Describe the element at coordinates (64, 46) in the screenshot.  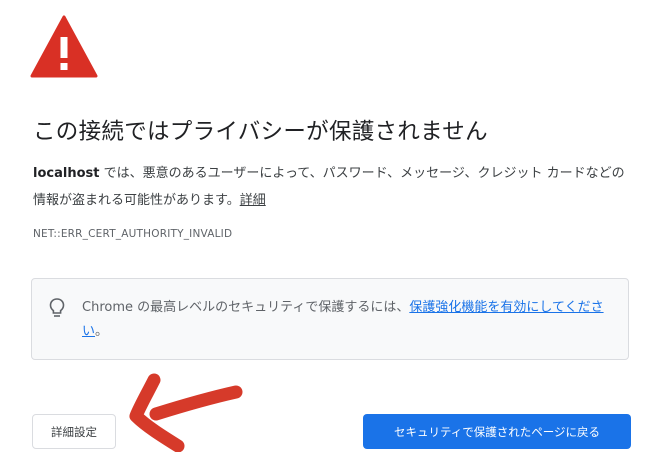
I see `warning-icon` at that location.